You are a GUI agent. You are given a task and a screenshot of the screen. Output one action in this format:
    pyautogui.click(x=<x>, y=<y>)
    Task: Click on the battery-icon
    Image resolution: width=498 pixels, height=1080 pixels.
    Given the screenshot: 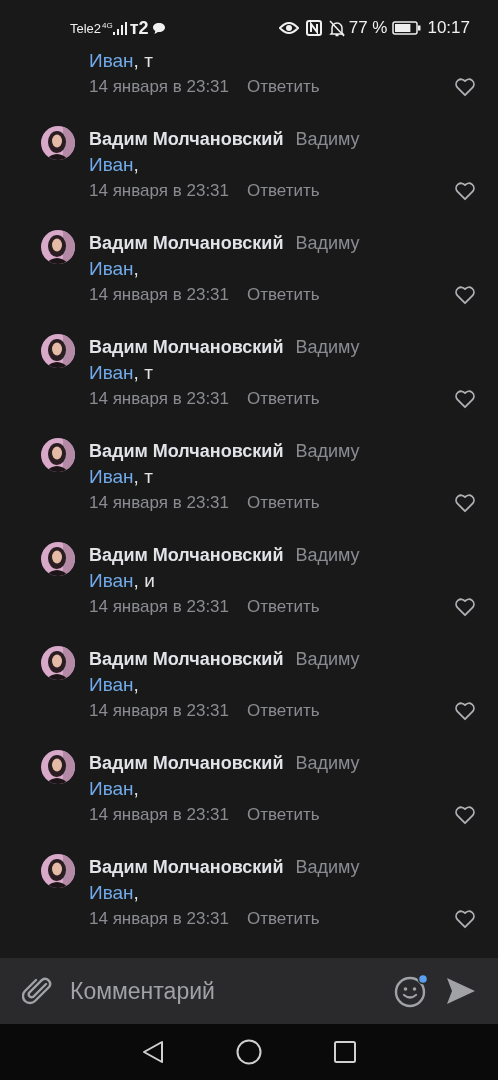 What is the action you would take?
    pyautogui.click(x=407, y=28)
    